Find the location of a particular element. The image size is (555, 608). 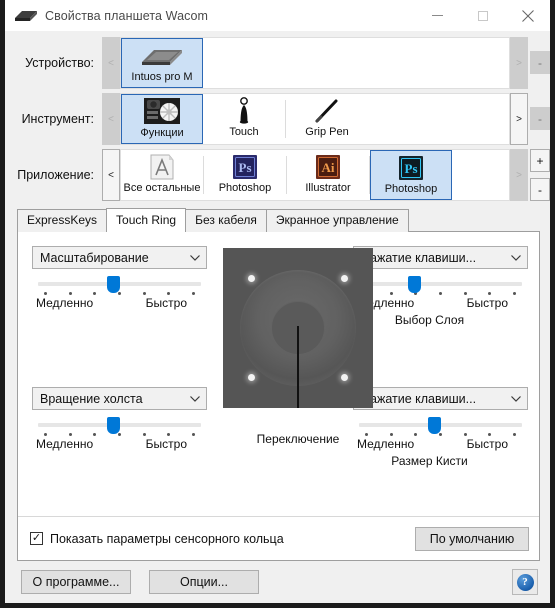

show-ring-settings-checkbox-wrap: ✓ Показать параметры сенсорного кольца is located at coordinates (222, 539).